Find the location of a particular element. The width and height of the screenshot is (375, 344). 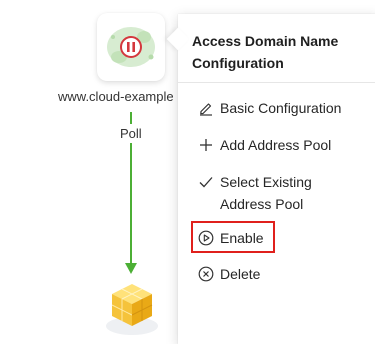

menu-item-label: Select Existing Address Pool is located at coordinates (266, 193).